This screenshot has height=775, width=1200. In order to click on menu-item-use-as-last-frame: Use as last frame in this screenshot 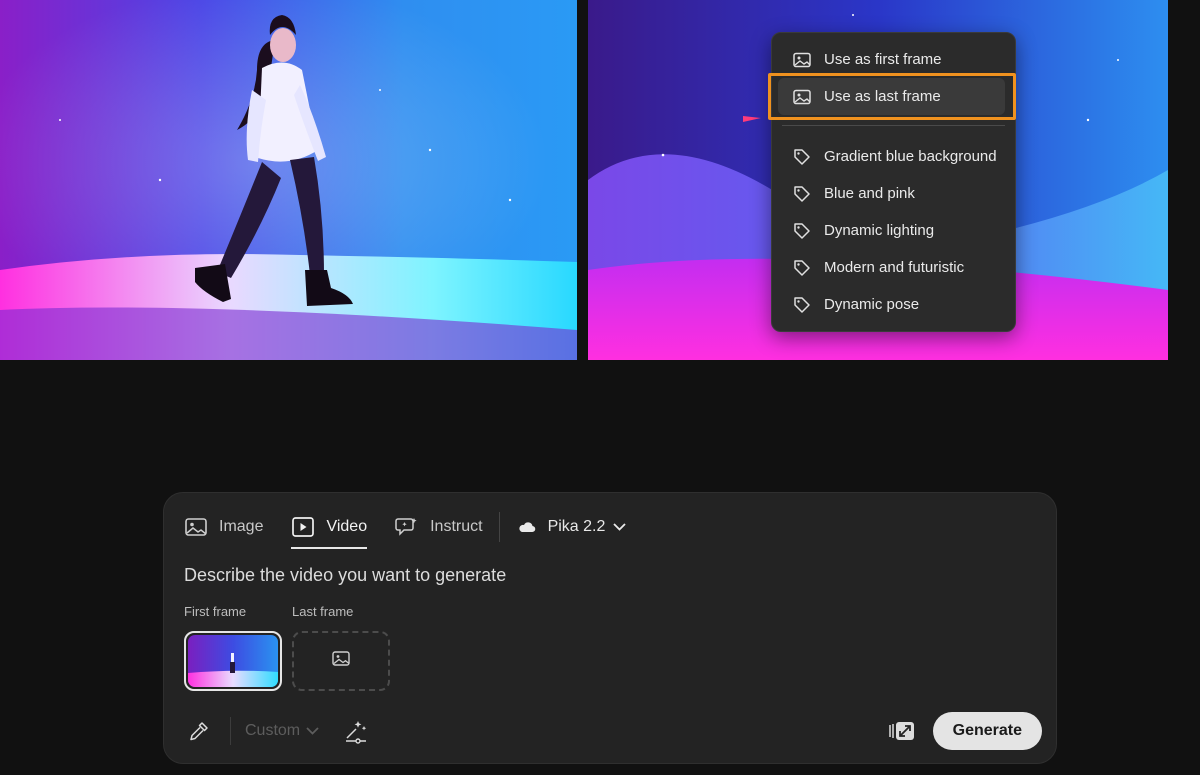, I will do `click(891, 96)`.